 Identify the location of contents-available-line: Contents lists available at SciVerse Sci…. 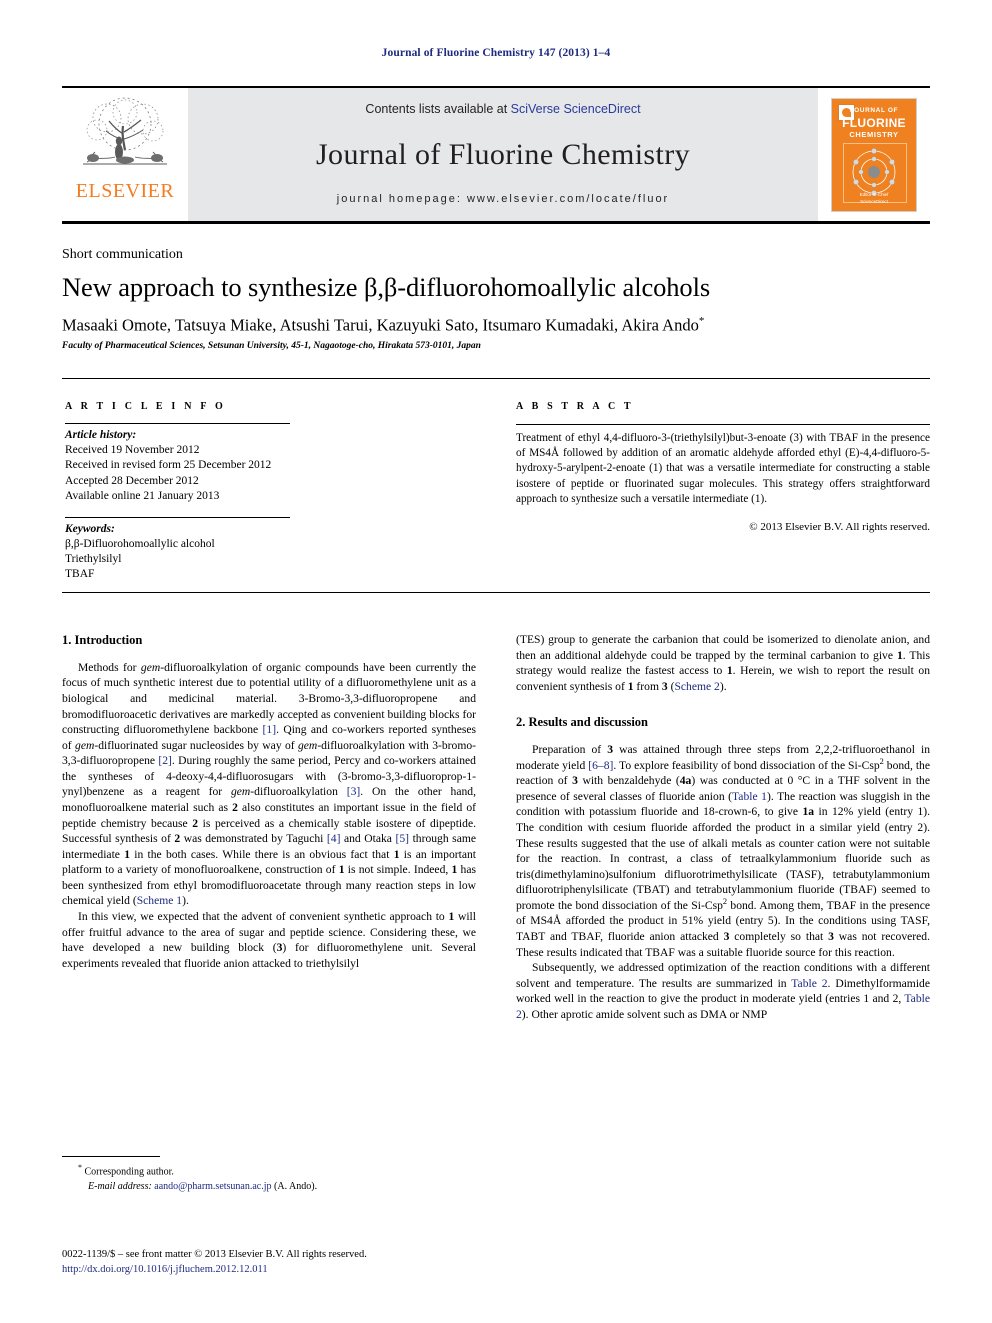
(502, 109).